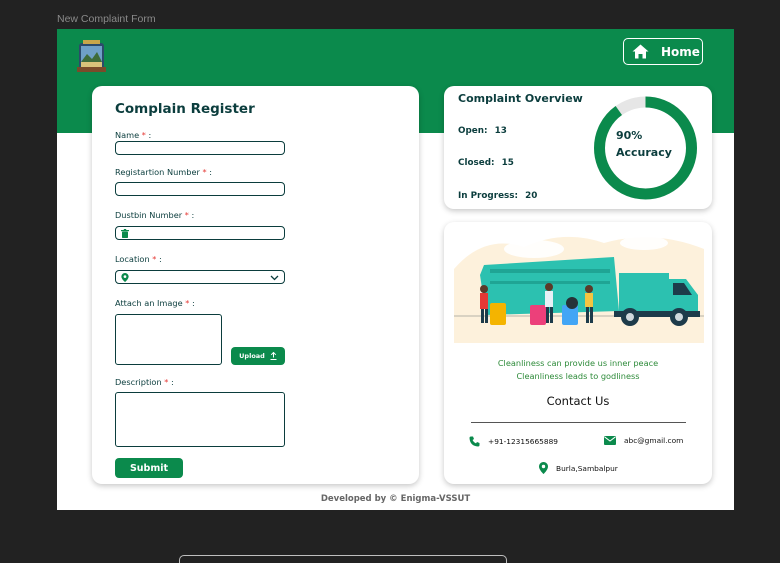 The width and height of the screenshot is (780, 563). I want to click on contact-address: Burla,Sambalpur, so click(578, 468).